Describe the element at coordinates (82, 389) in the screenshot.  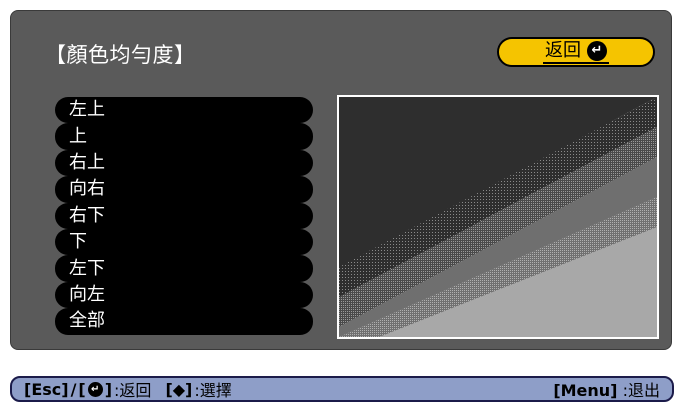
I see `enter-key-open: [` at that location.